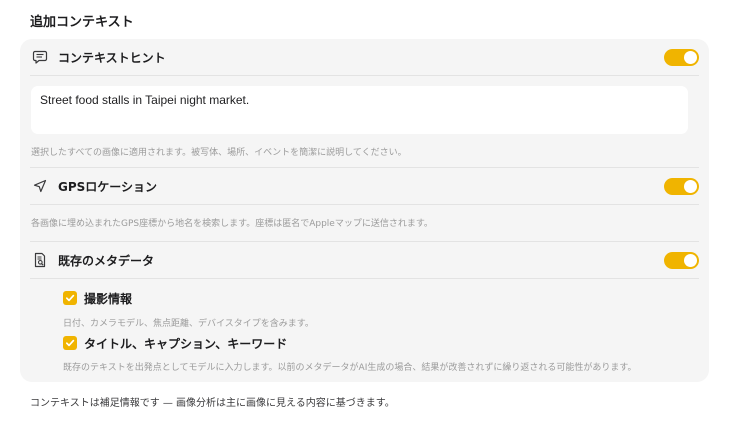  Describe the element at coordinates (40, 260) in the screenshot. I see `document-search-icon` at that location.